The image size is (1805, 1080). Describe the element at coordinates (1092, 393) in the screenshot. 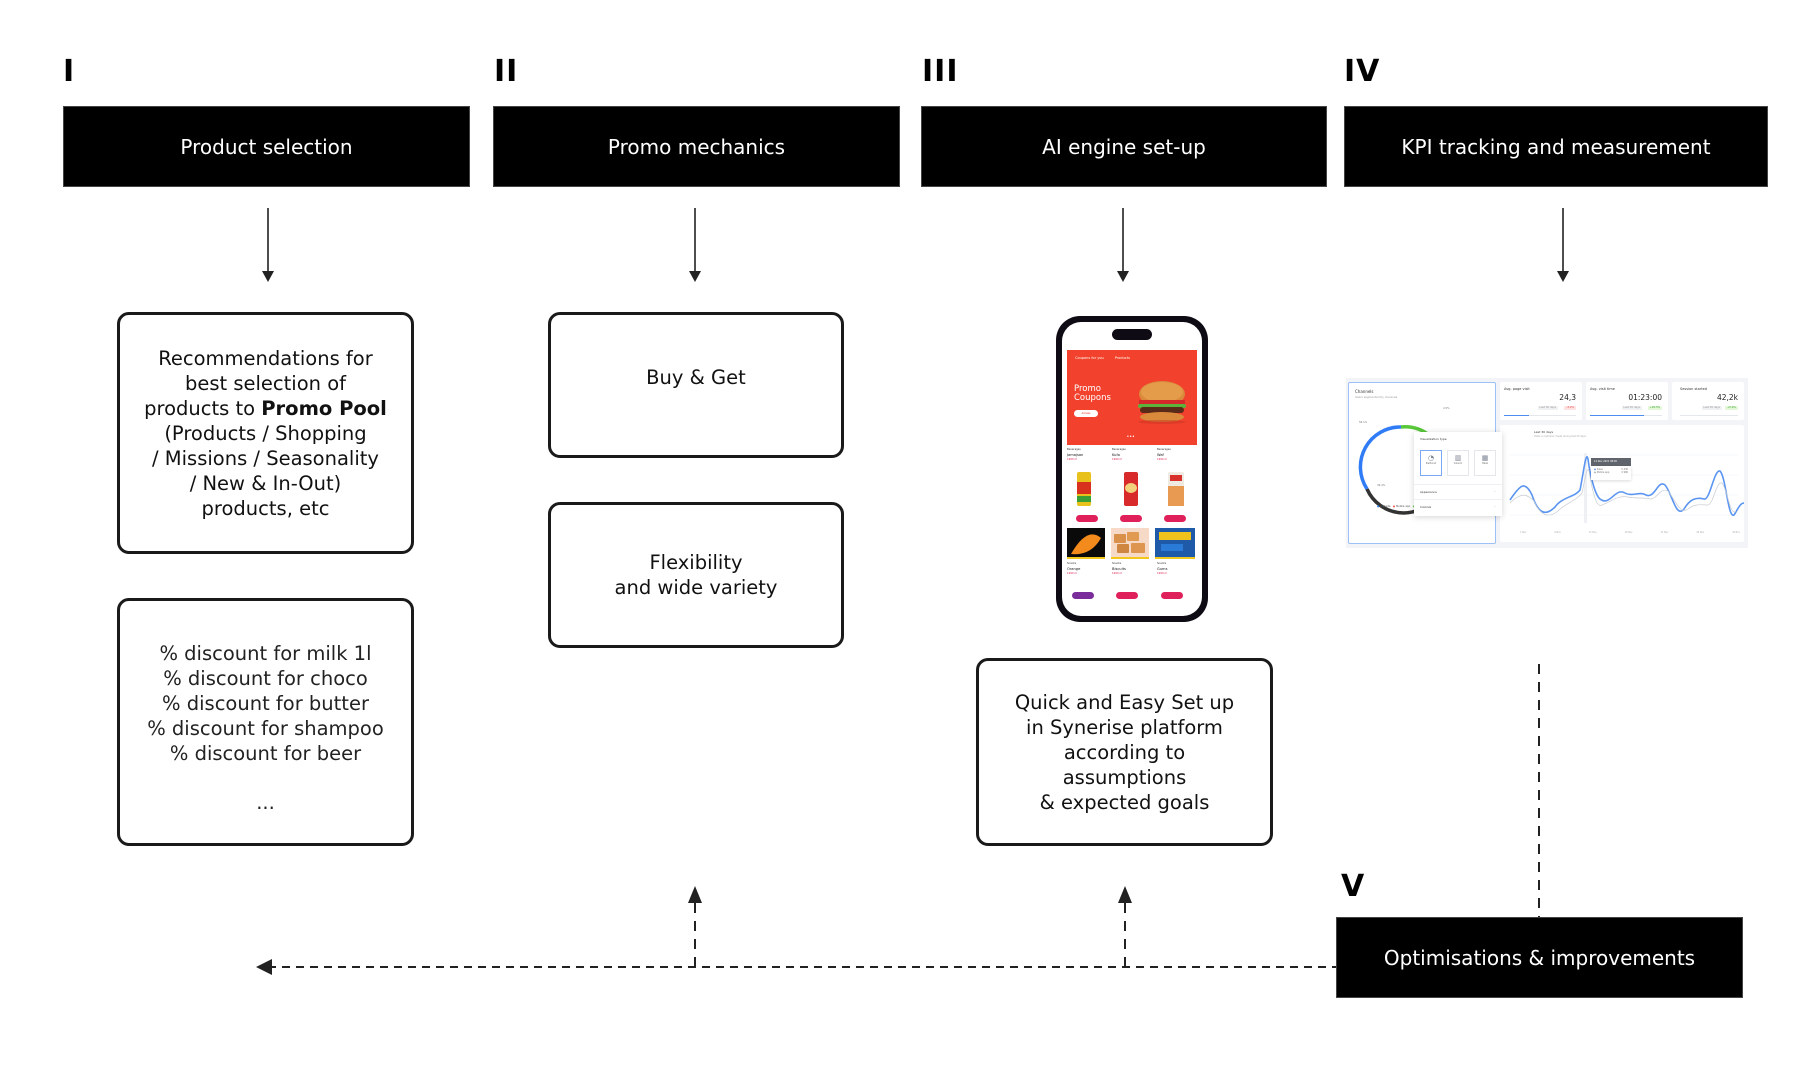

I see `hero-title: Promo Coupons` at that location.